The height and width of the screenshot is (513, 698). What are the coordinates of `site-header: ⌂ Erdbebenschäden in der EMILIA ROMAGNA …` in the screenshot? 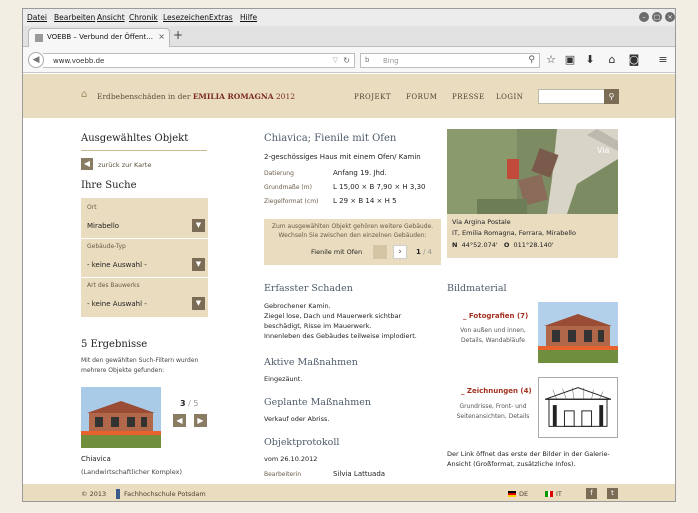 It's located at (349, 96).